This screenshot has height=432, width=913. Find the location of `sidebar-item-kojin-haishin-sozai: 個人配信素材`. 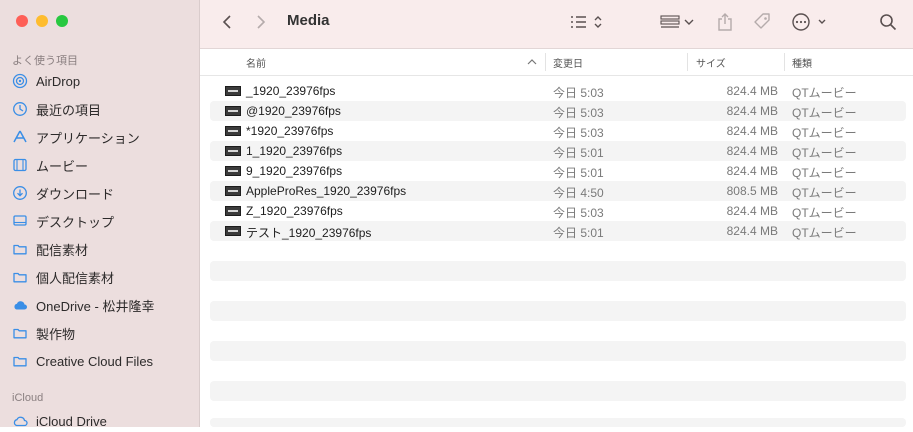

sidebar-item-kojin-haishin-sozai: 個人配信素材 is located at coordinates (63, 277).